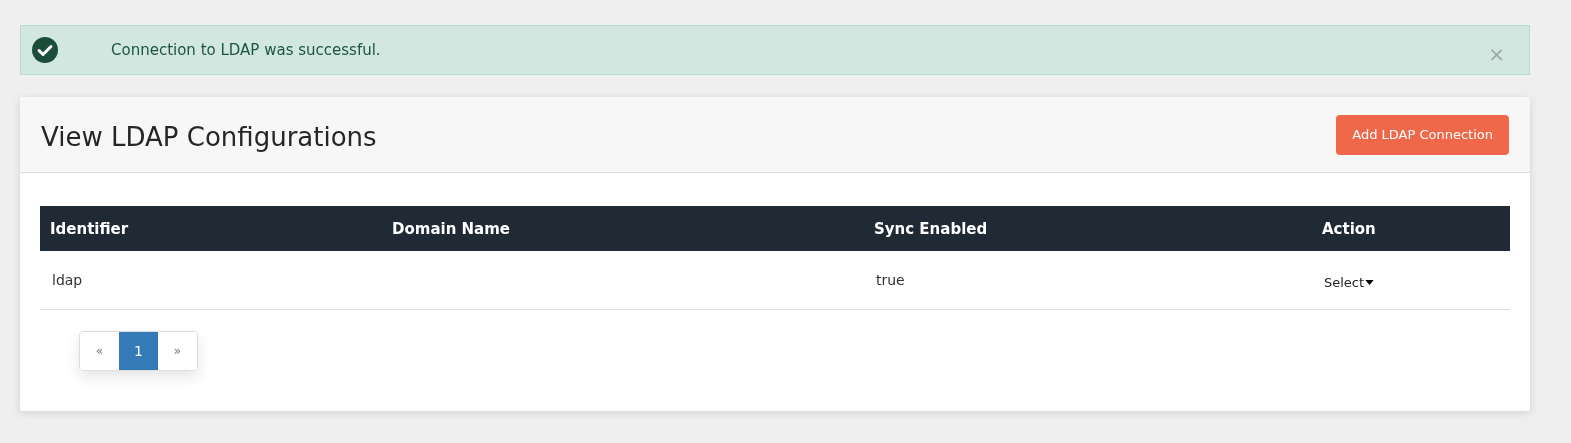  What do you see at coordinates (45, 50) in the screenshot?
I see `check-circle-icon` at bounding box center [45, 50].